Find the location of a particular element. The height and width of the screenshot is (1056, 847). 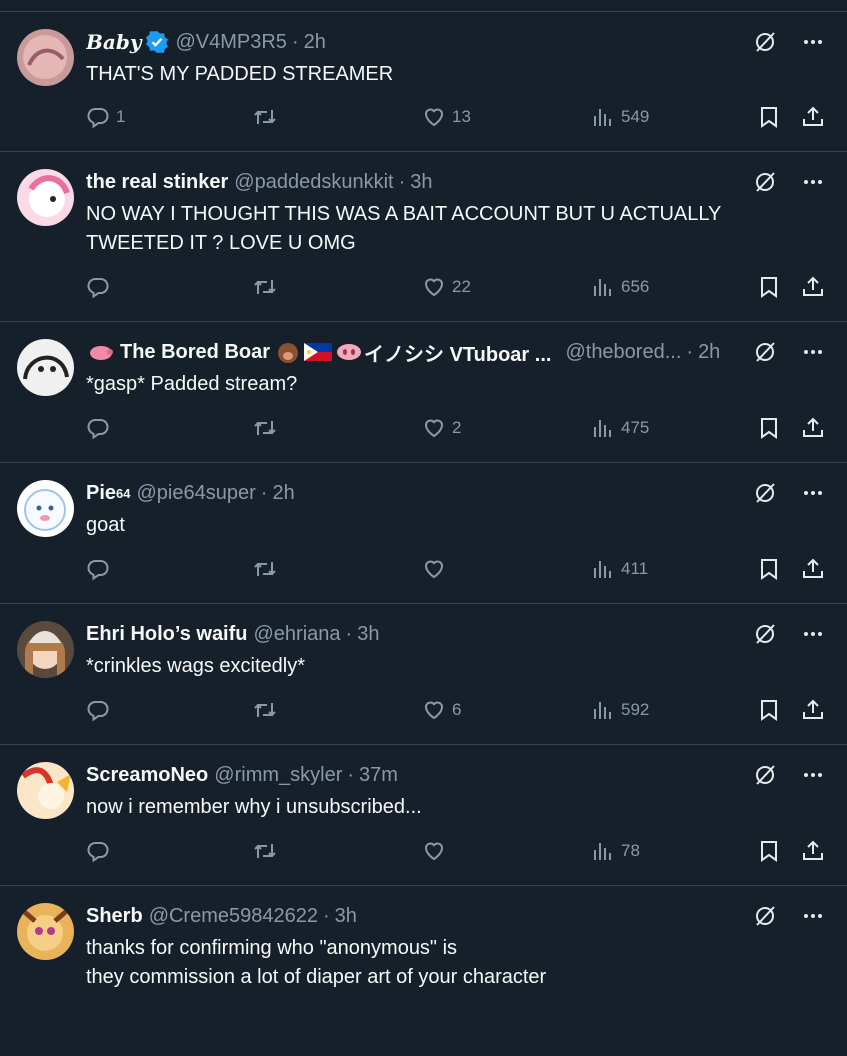

user-handle: @paddedskunkkit is located at coordinates (313, 182).